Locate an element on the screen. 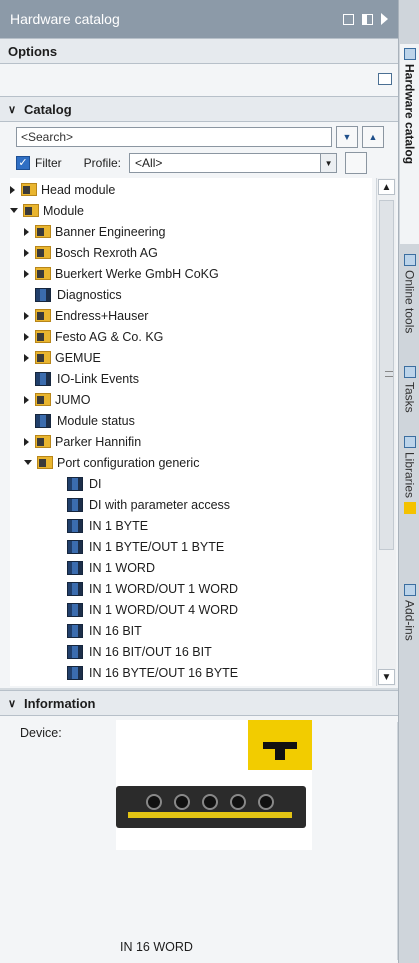  title-bar-controls is located at coordinates (370, 19).